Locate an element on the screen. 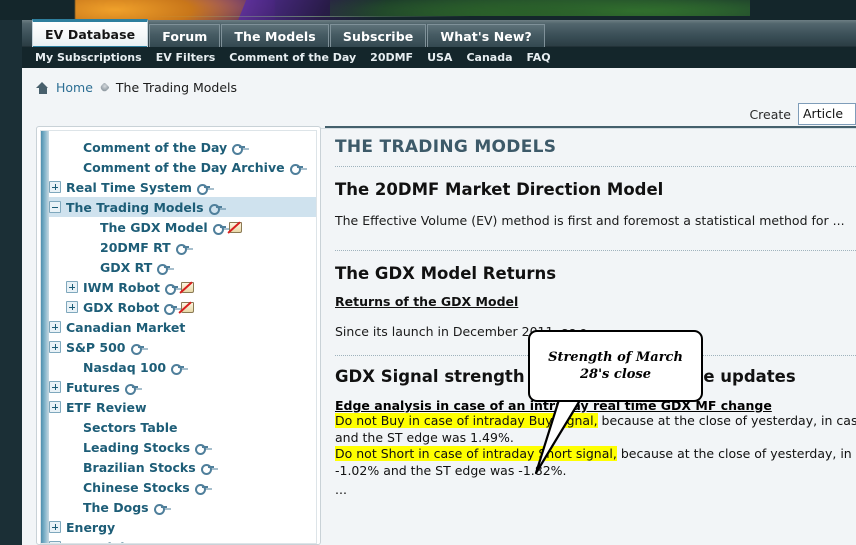 The height and width of the screenshot is (545, 856). breadcrumb-separator-icon is located at coordinates (104, 87).